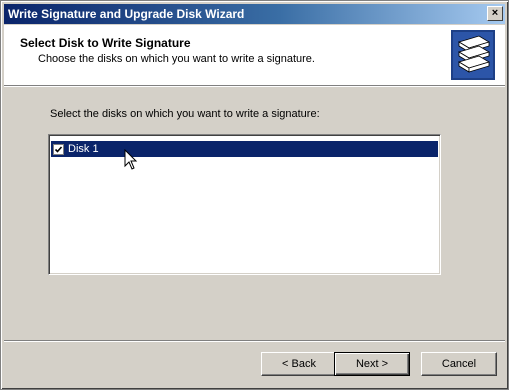 The height and width of the screenshot is (390, 509). I want to click on window-title: Write Signature and Upgrade Disk Wizard, so click(126, 14).